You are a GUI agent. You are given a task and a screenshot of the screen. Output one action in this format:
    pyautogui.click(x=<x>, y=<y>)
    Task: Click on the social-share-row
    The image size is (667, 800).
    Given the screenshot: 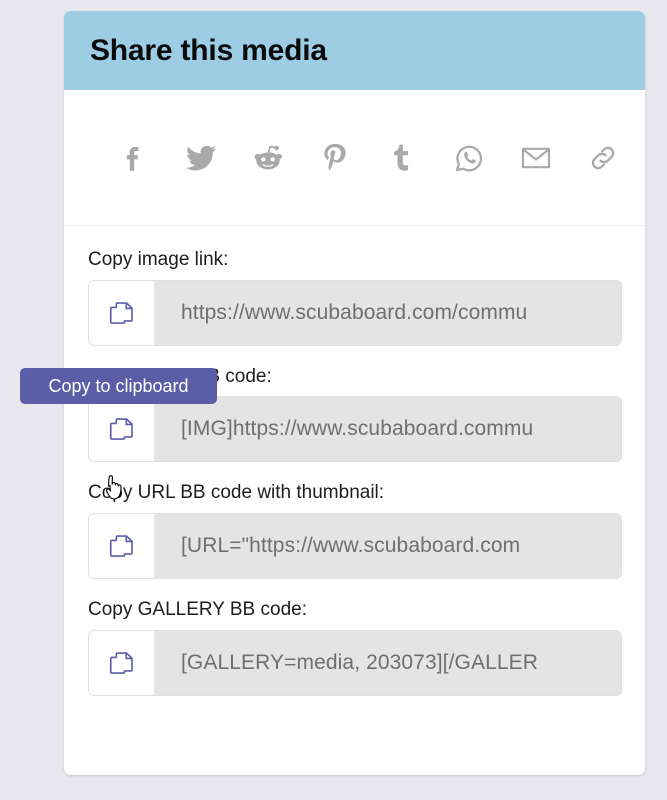 What is the action you would take?
    pyautogui.click(x=354, y=158)
    